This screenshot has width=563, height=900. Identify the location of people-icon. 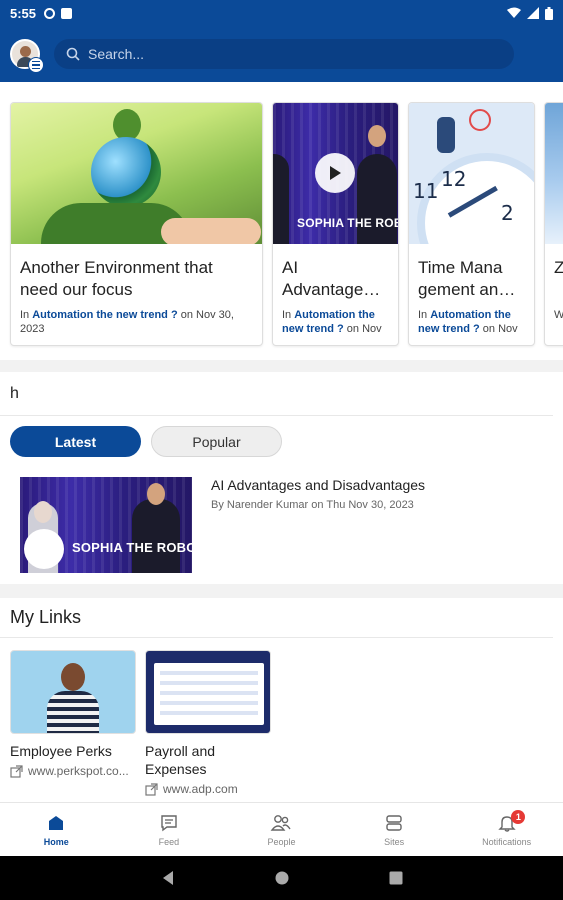
(281, 822).